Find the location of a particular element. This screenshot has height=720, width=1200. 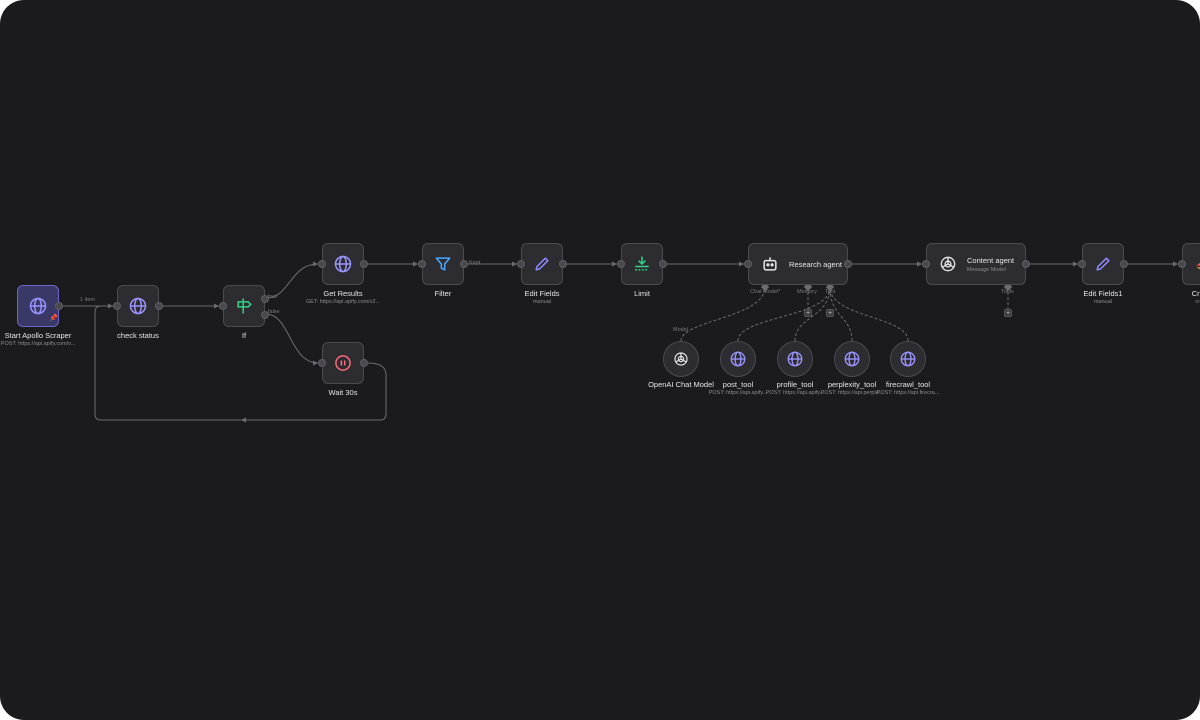

node-label: Edit Fields is located at coordinates (542, 293).